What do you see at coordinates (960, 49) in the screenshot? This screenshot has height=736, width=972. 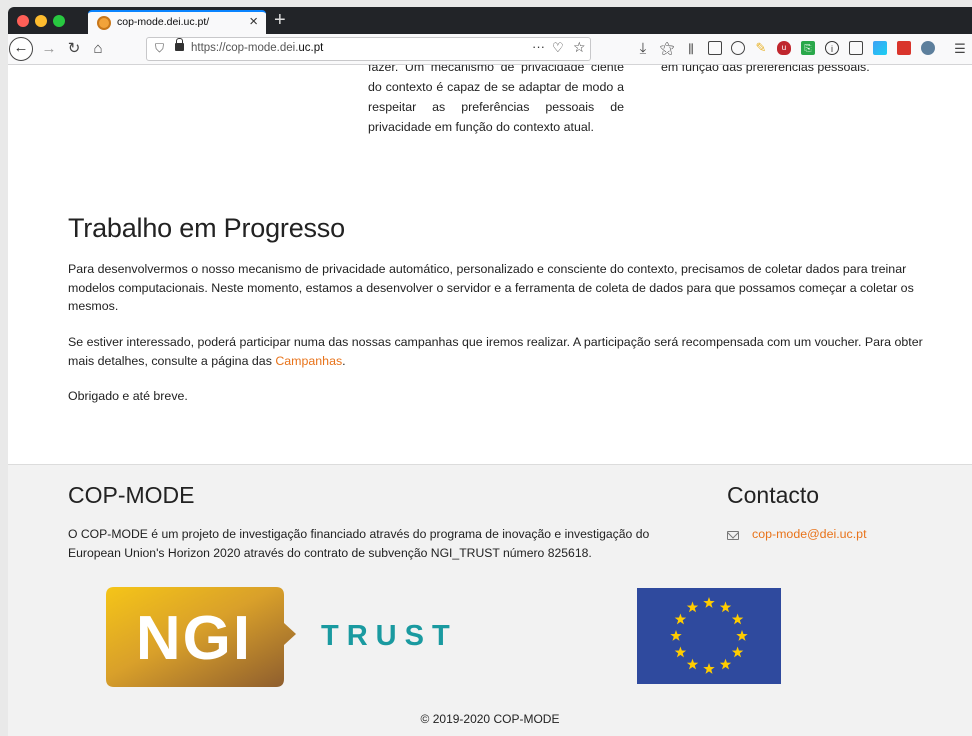 I see `menu-icon: ☰` at bounding box center [960, 49].